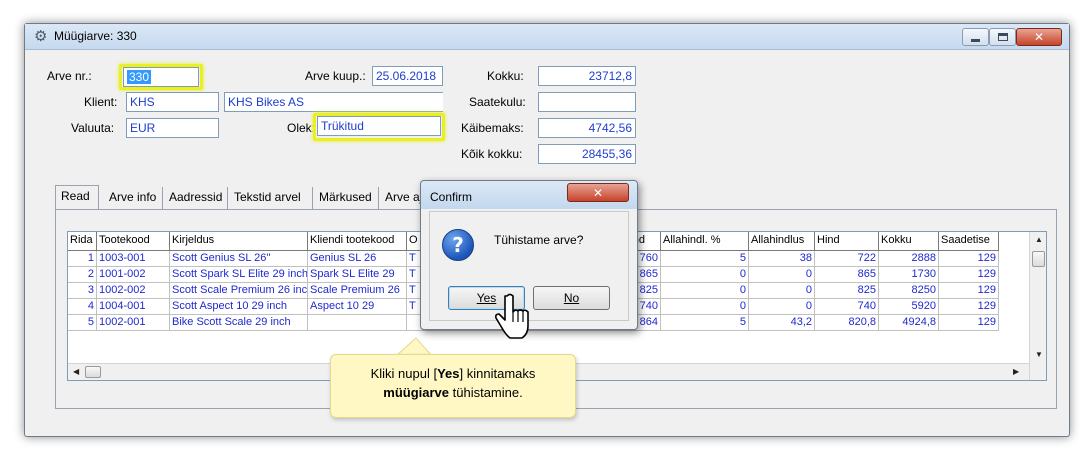  What do you see at coordinates (847, 241) in the screenshot?
I see `column-header: Hind` at bounding box center [847, 241].